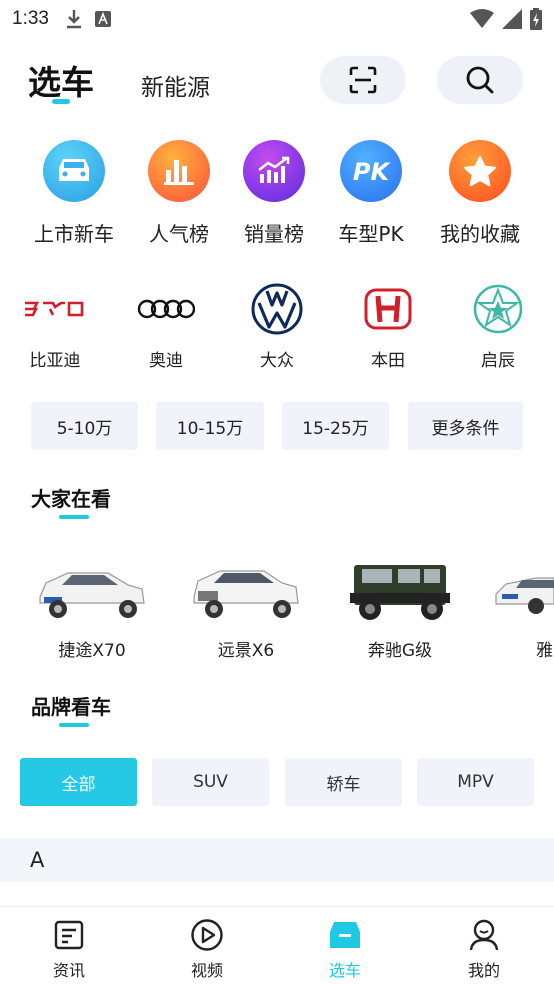 This screenshot has width=554, height=984. What do you see at coordinates (344, 970) in the screenshot?
I see `nav-label: 选车` at bounding box center [344, 970].